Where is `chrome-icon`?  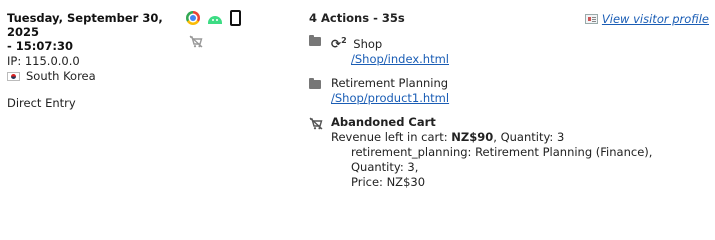
chrome-icon is located at coordinates (193, 18).